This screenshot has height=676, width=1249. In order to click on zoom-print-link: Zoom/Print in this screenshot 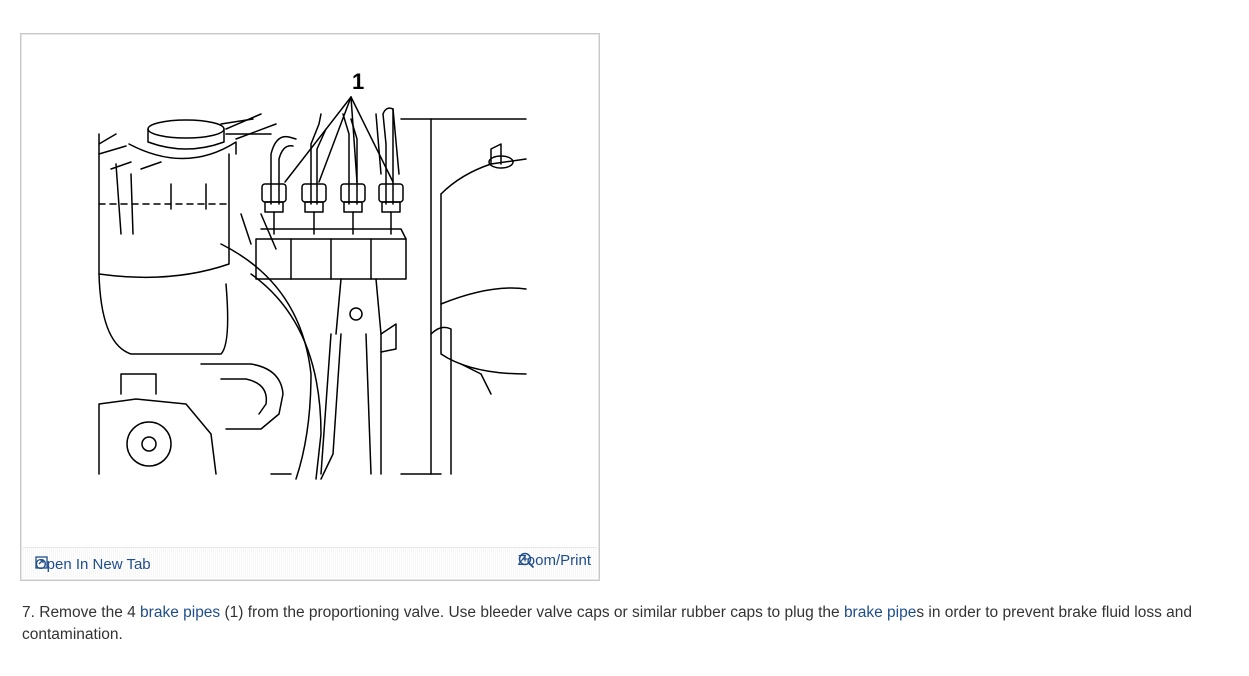, I will do `click(554, 560)`.